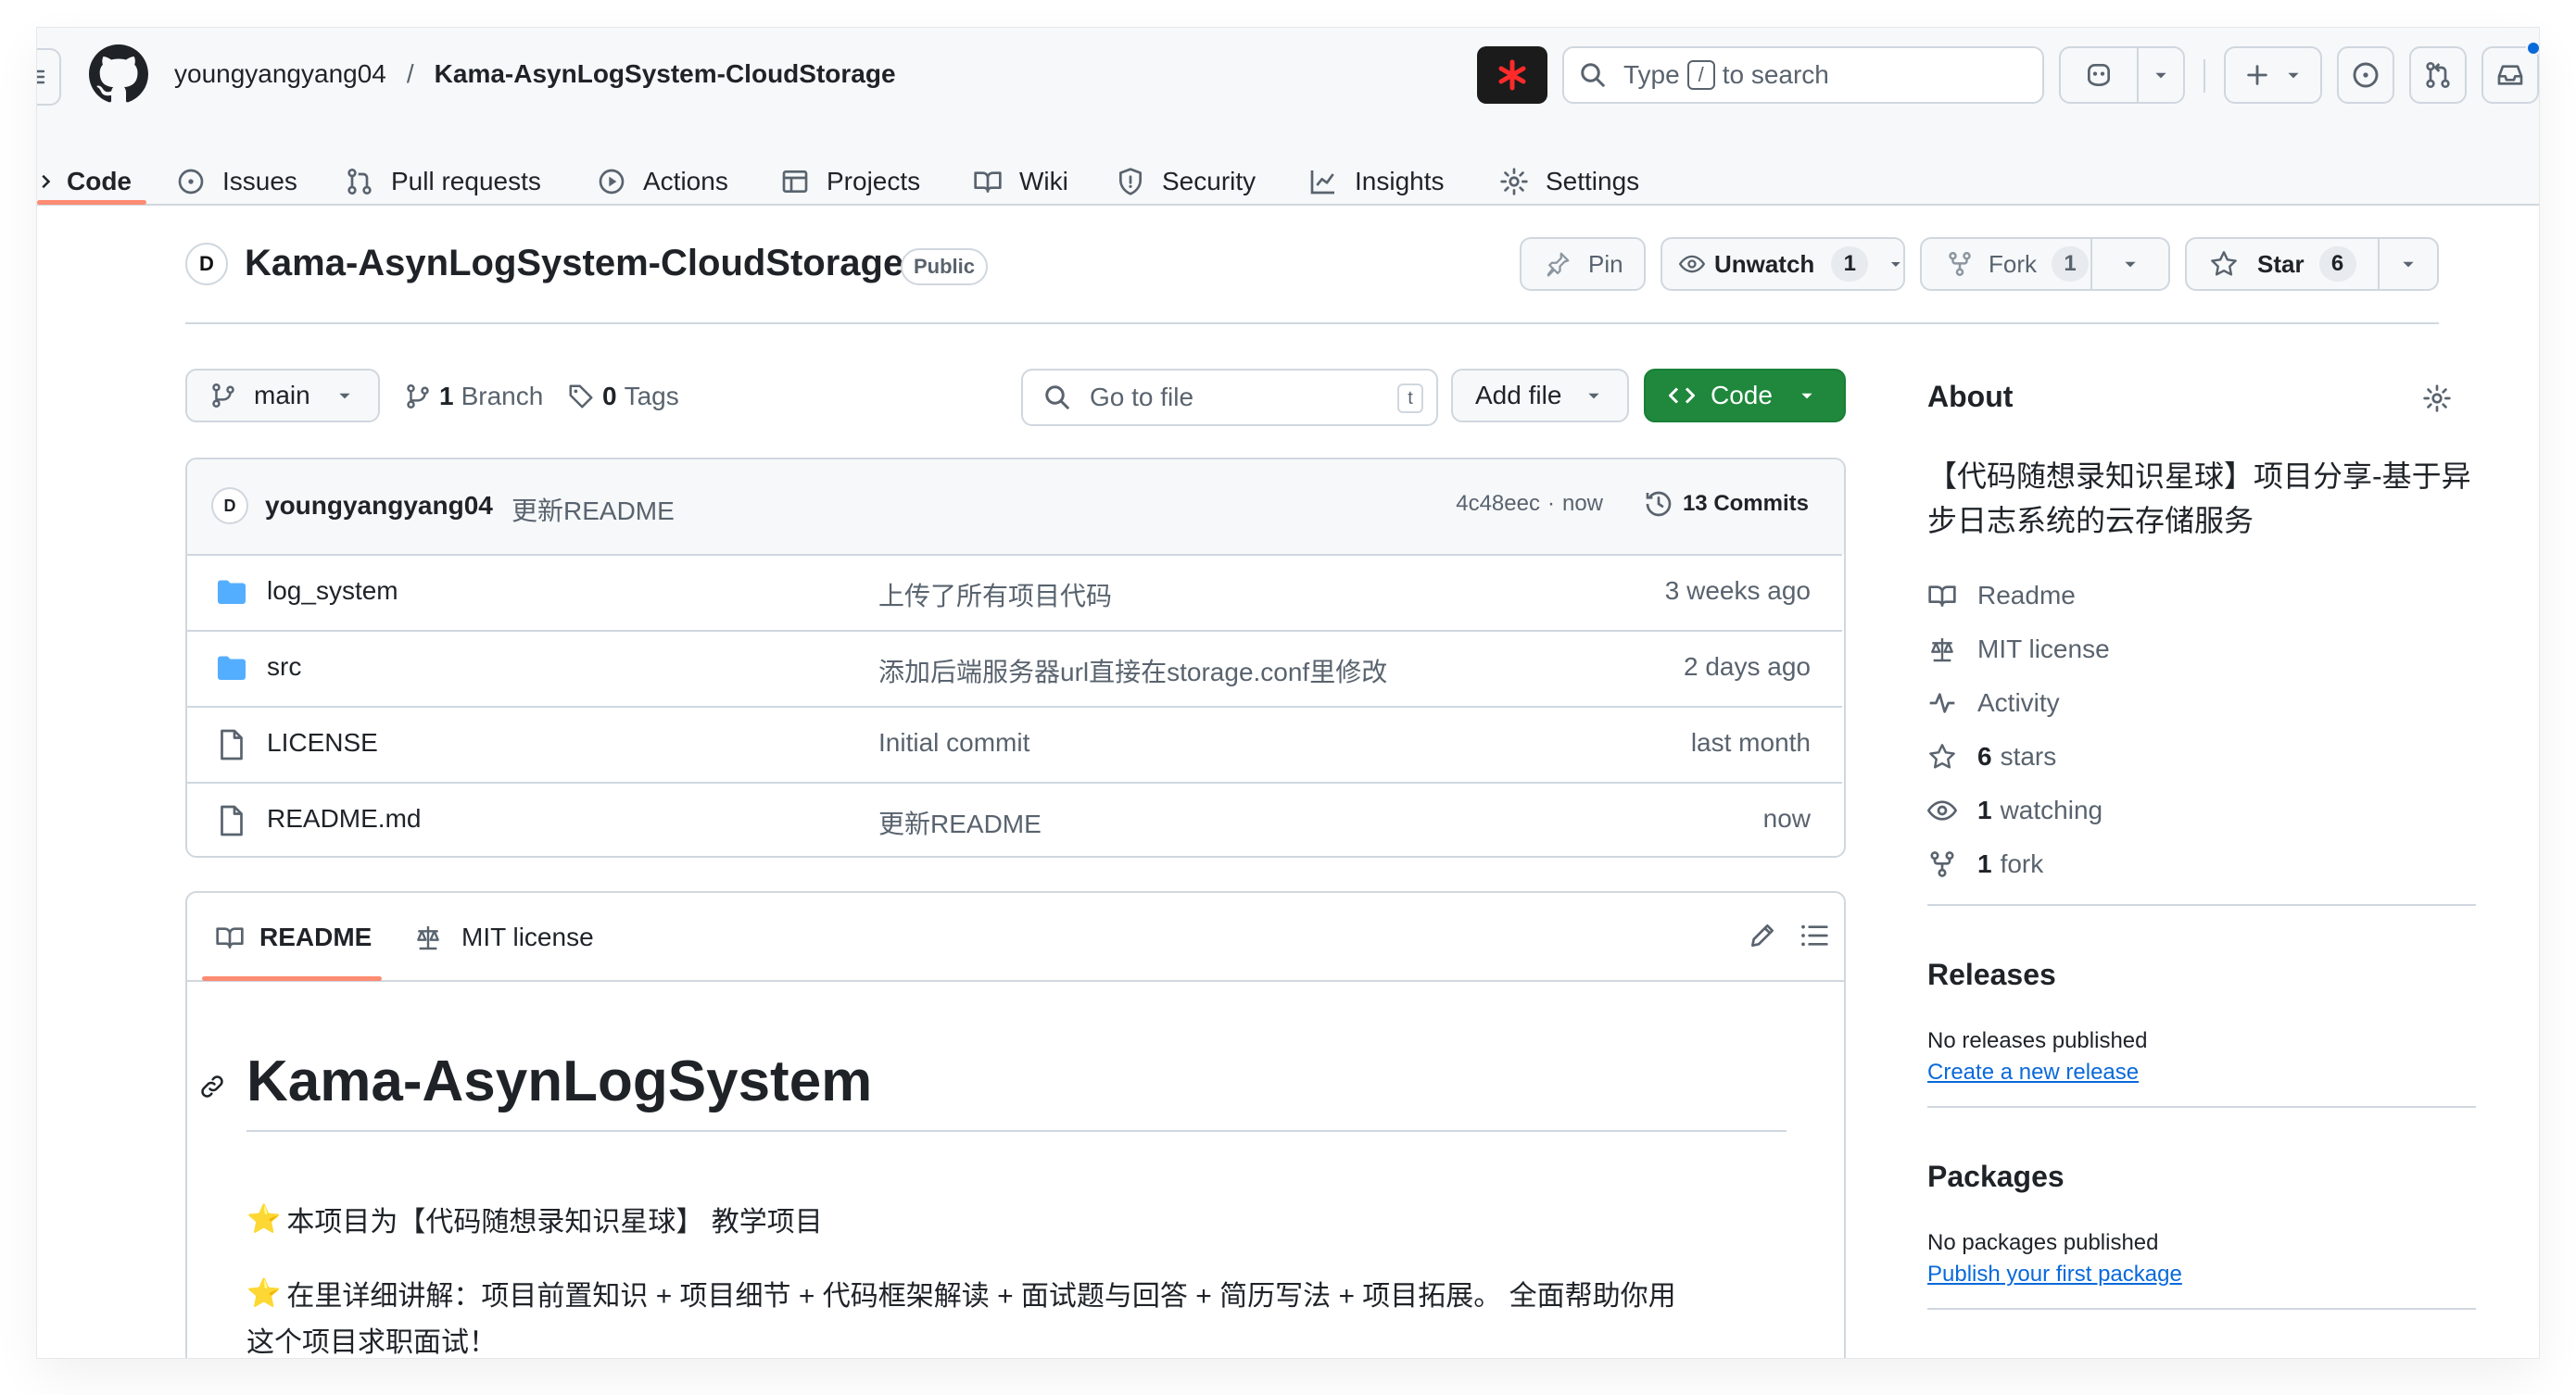  What do you see at coordinates (1960, 264) in the screenshot?
I see `repo-forked-icon` at bounding box center [1960, 264].